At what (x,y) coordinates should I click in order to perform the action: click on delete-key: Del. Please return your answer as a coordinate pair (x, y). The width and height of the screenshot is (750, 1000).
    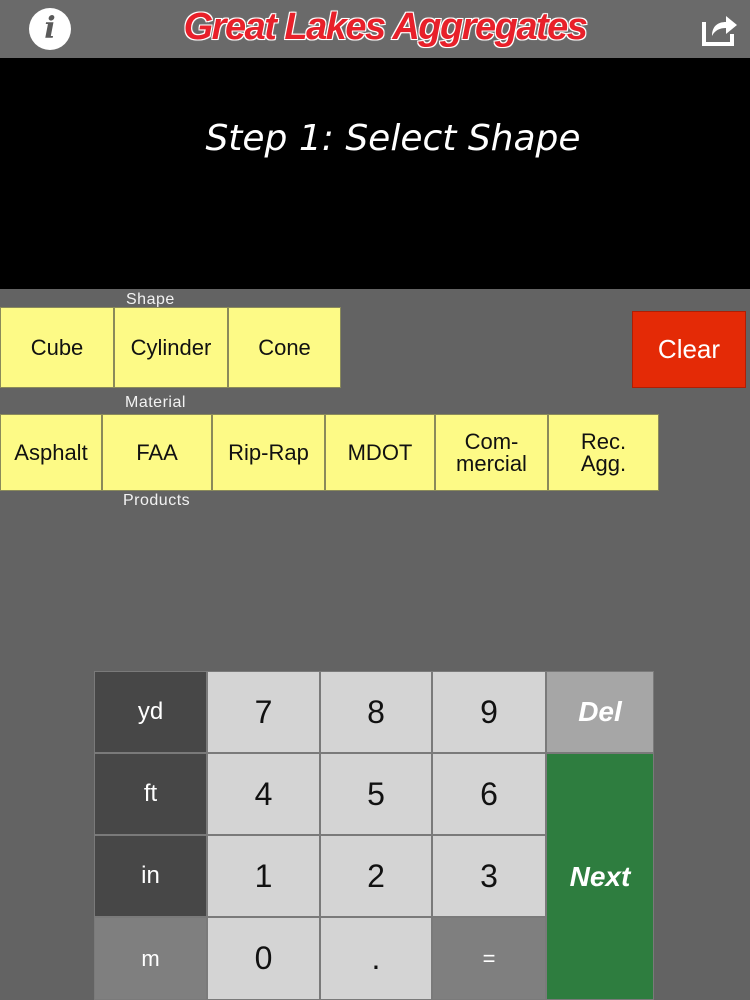
    Looking at the image, I should click on (600, 712).